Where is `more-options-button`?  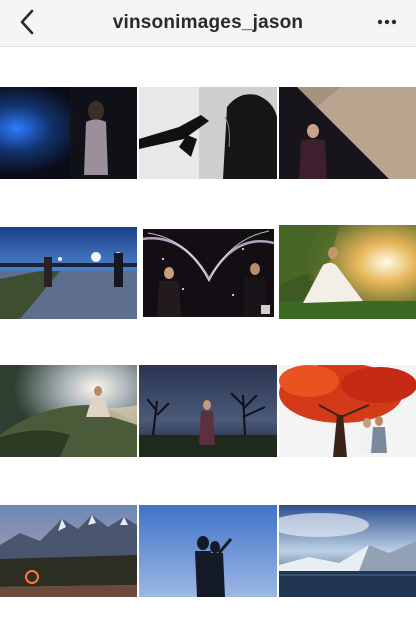
more-options-button is located at coordinates (387, 22).